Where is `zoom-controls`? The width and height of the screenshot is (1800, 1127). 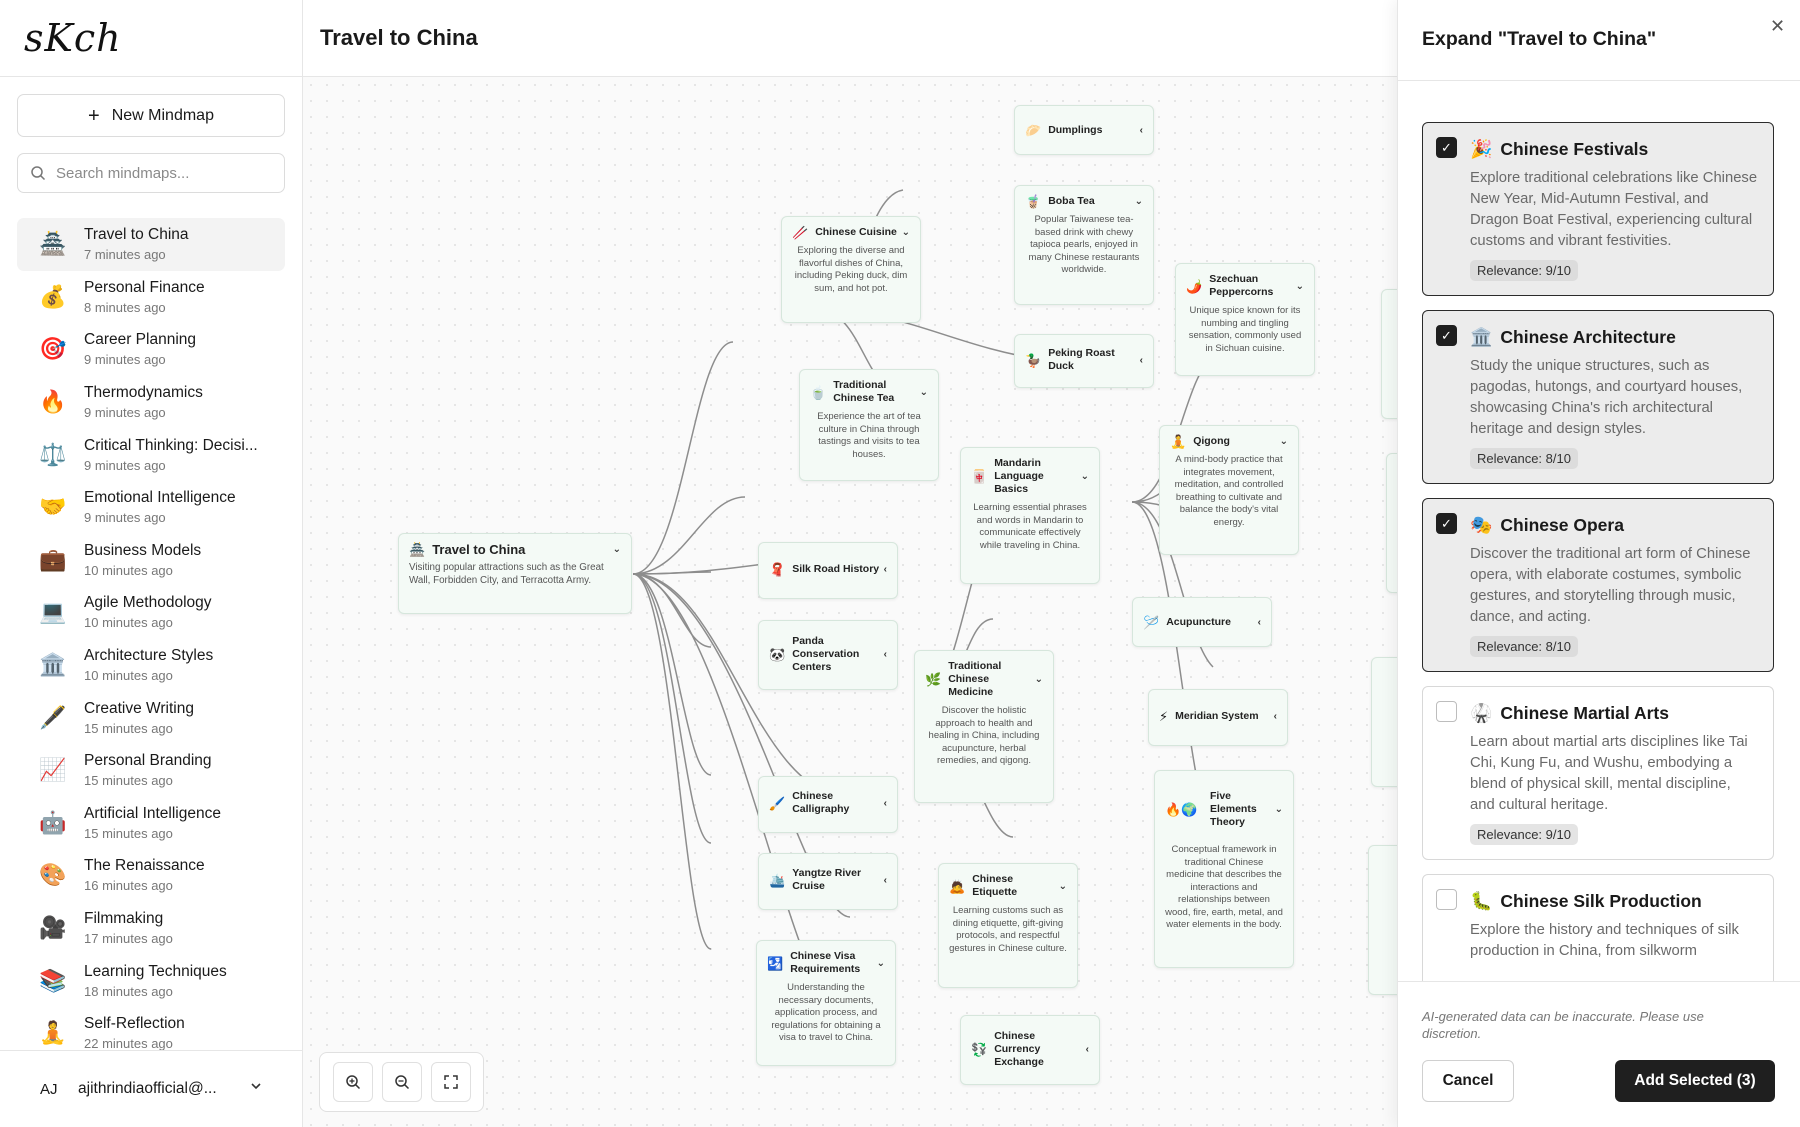 zoom-controls is located at coordinates (401, 1082).